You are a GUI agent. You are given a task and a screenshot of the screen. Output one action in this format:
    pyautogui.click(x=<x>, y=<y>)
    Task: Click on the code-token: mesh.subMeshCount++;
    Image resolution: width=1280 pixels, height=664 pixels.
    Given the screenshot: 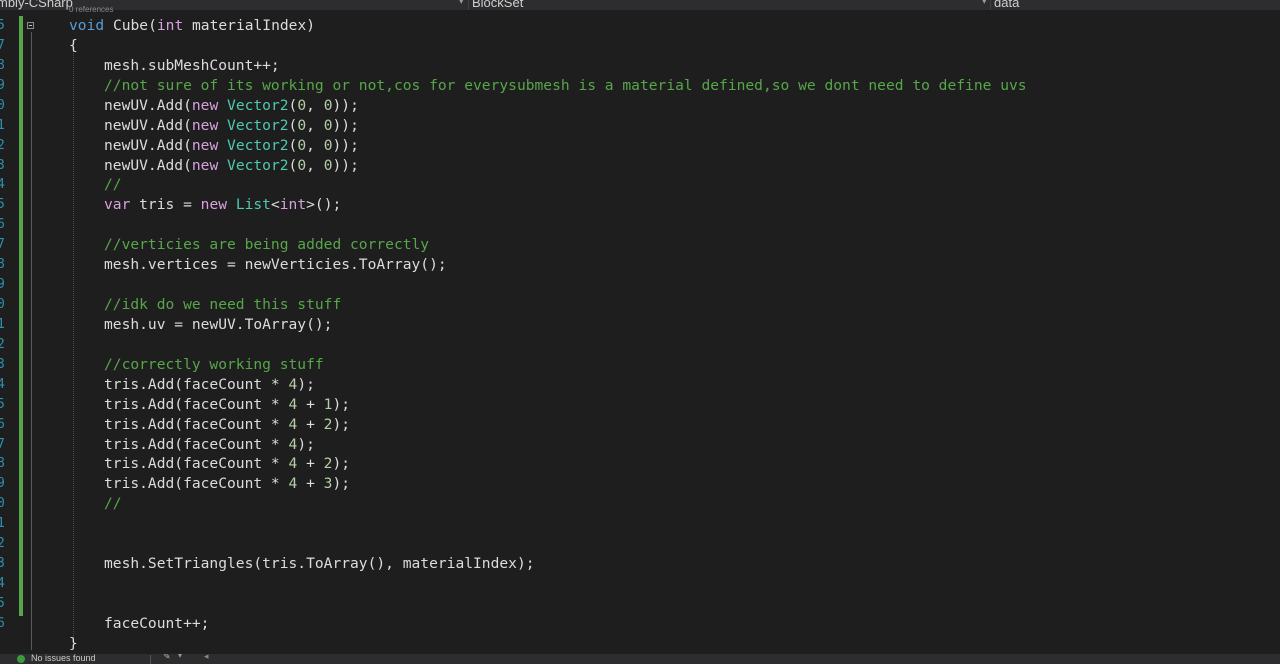 What is the action you would take?
    pyautogui.click(x=192, y=65)
    